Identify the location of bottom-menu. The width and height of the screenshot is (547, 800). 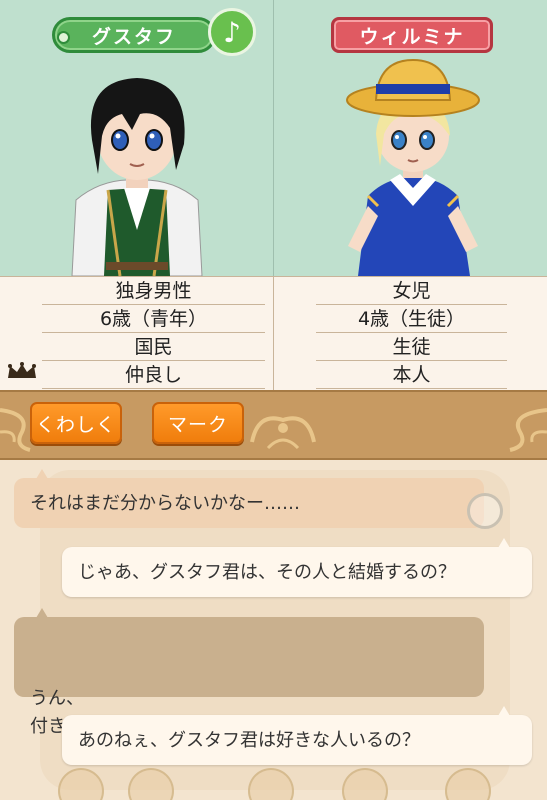
(273, 784).